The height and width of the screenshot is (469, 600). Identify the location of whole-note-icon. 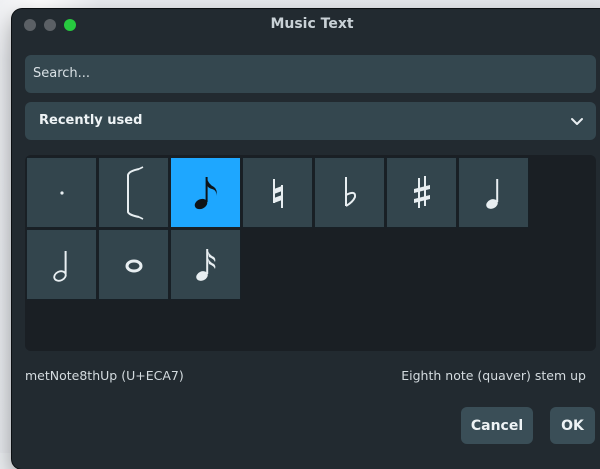
(133, 265).